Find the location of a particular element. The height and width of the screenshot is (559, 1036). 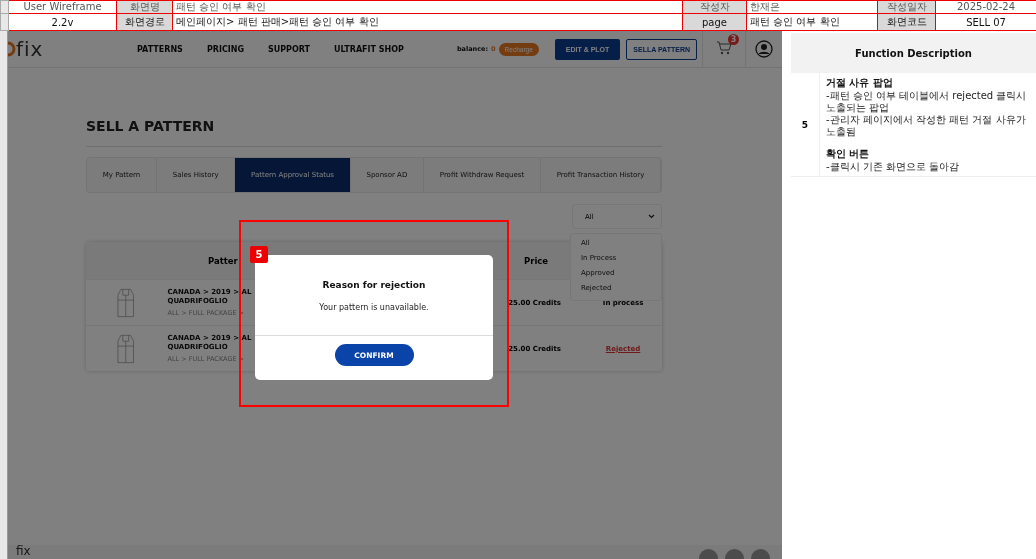

nav-link: PATTERNS is located at coordinates (160, 49).